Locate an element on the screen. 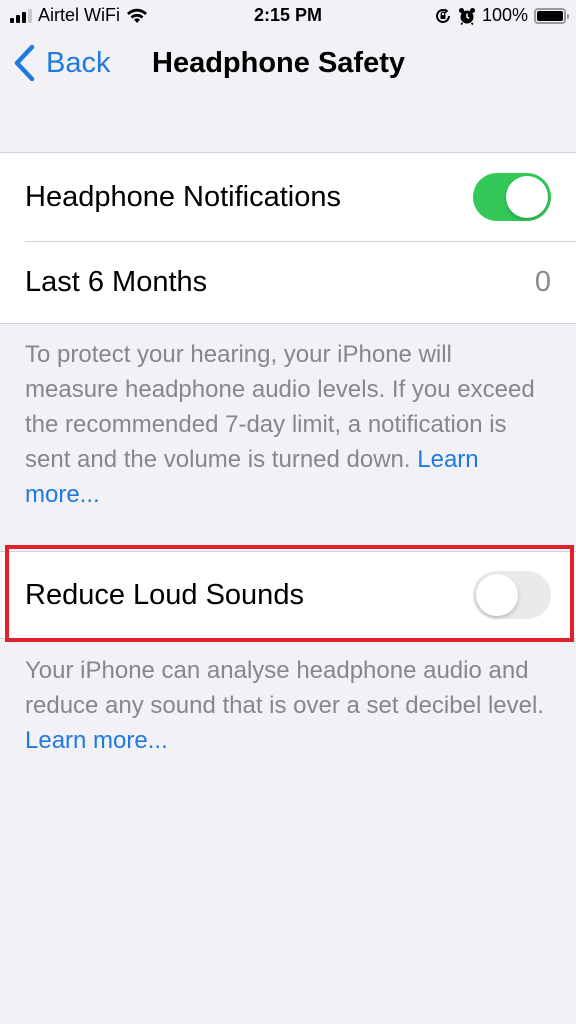  navigation-bar: Back Headphone Safety is located at coordinates (288, 64).